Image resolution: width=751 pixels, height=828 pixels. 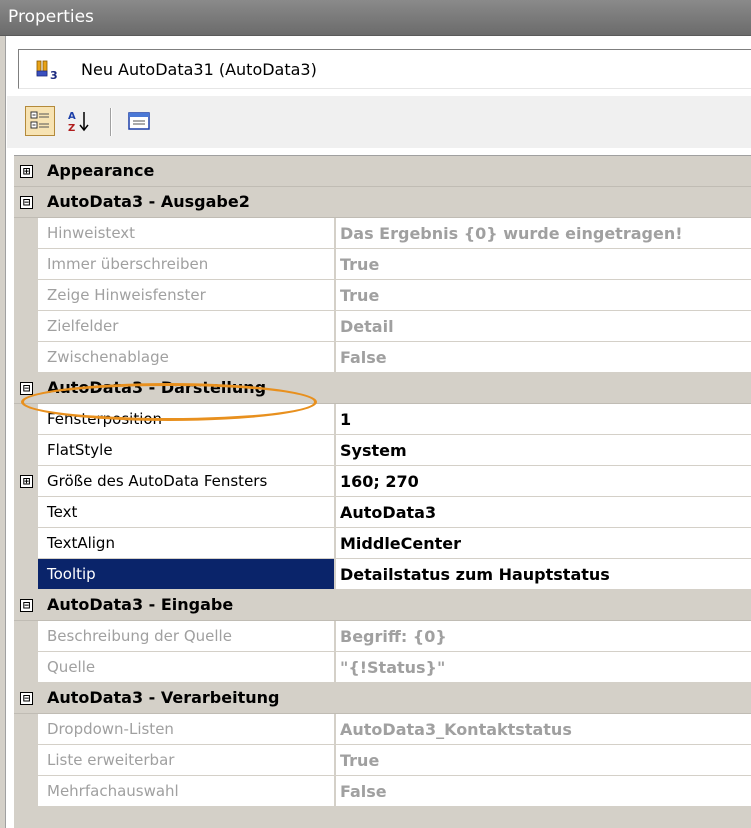 What do you see at coordinates (163, 697) in the screenshot?
I see `category-label: AutoData3 - Verarbeitung` at bounding box center [163, 697].